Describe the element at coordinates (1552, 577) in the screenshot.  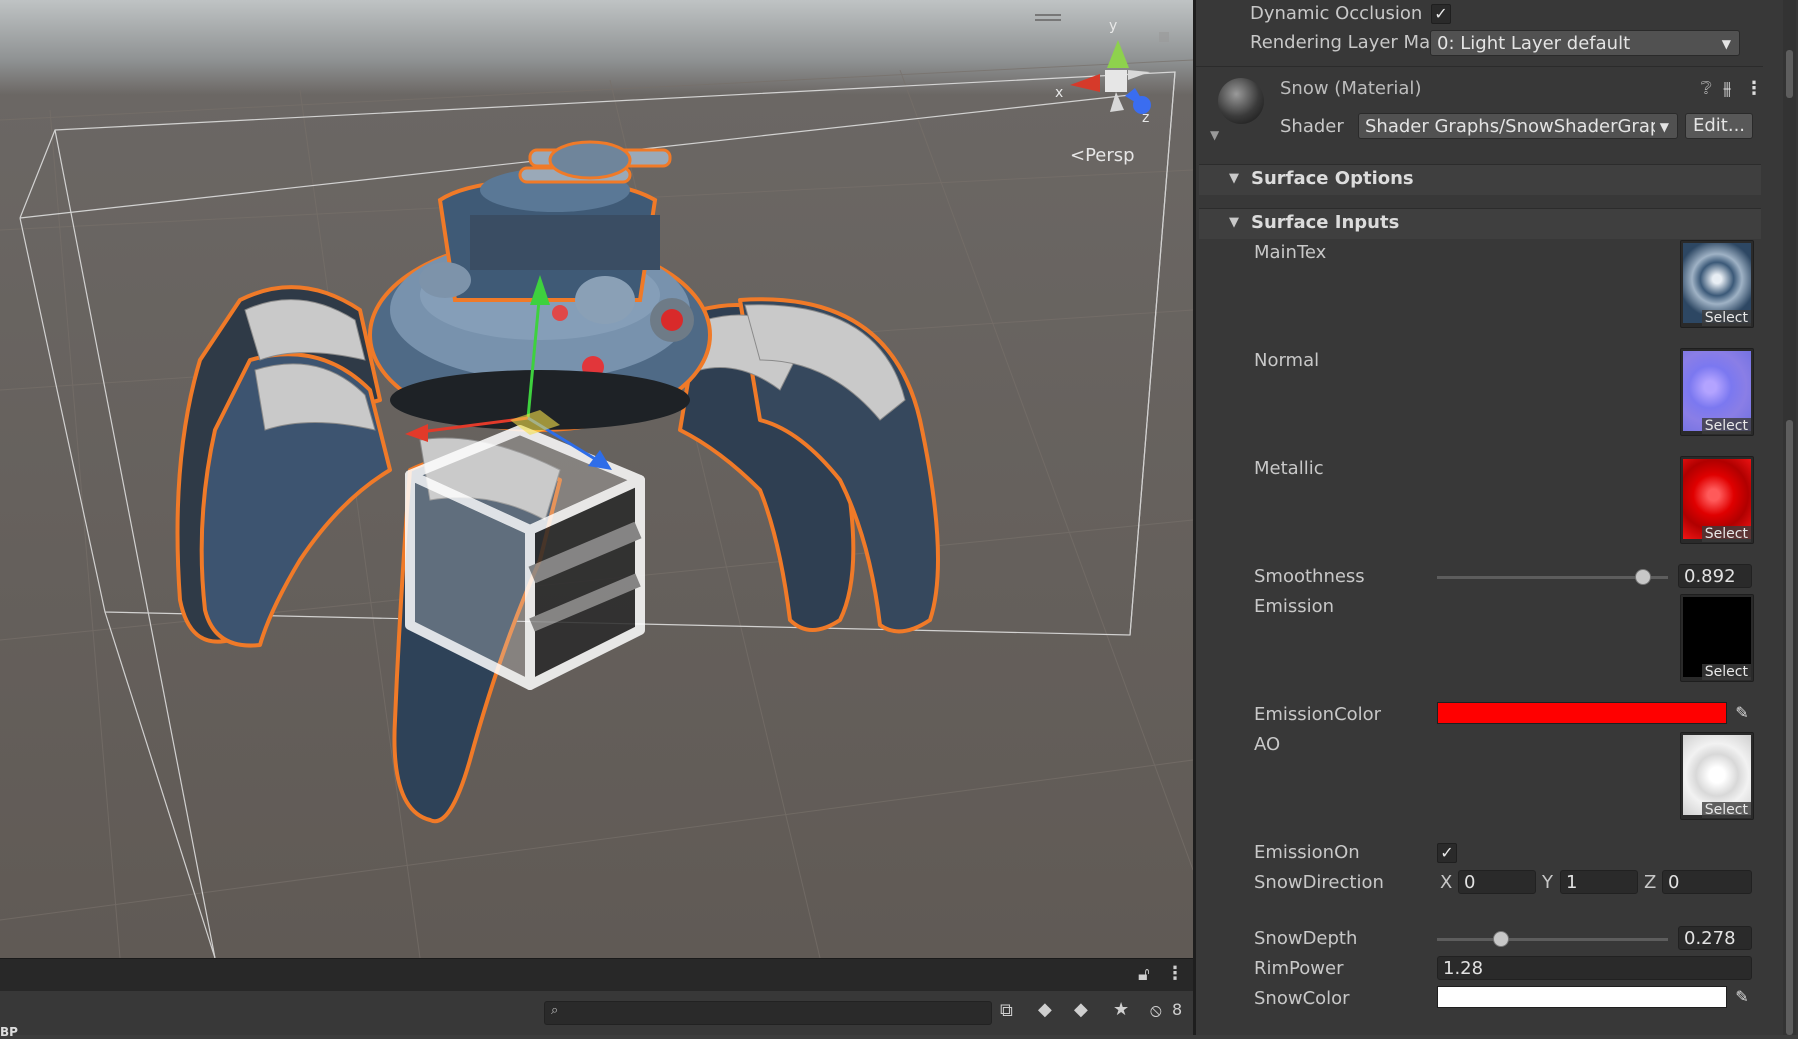
I see `smoothness-slider-track` at that location.